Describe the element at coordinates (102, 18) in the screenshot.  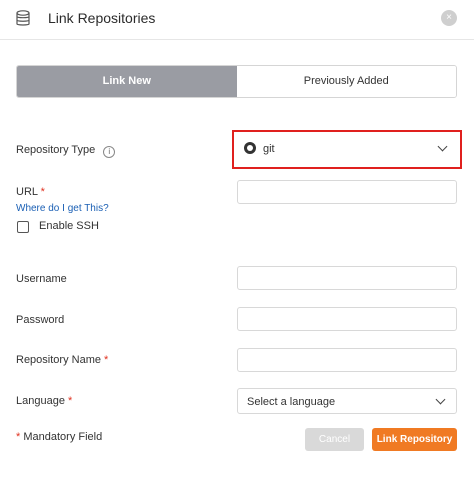
I see `dialog-title: Link Repositories` at that location.